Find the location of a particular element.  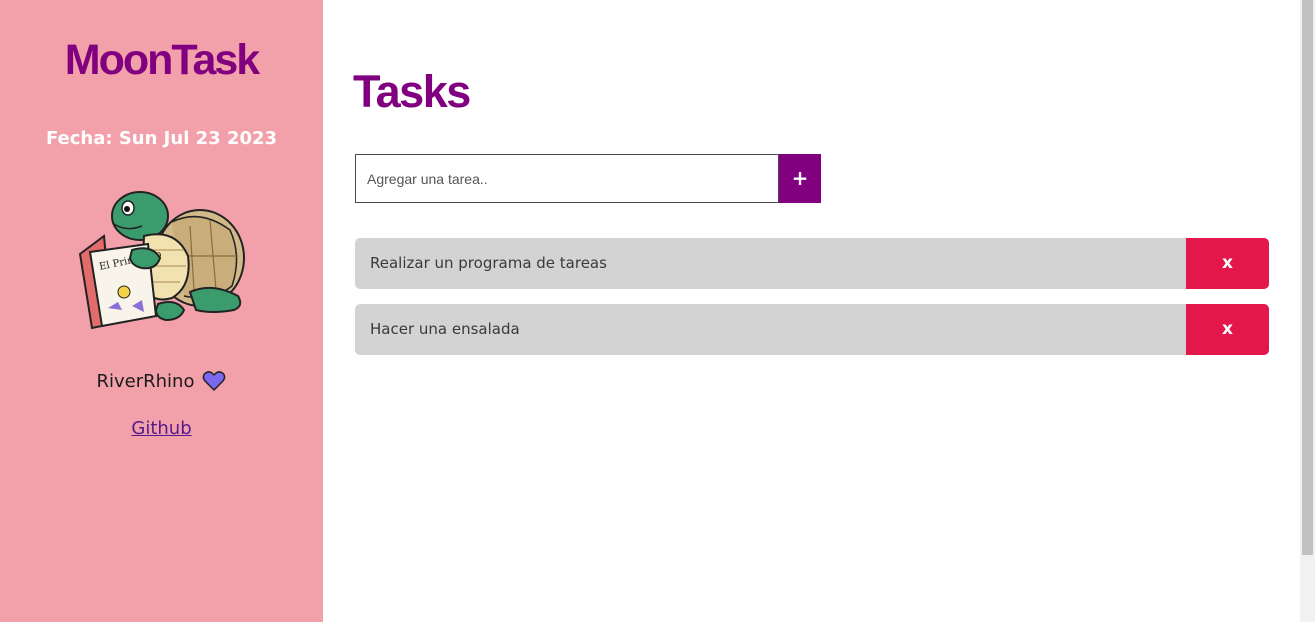

task-item: Hacer una ensalada x is located at coordinates (812, 329).